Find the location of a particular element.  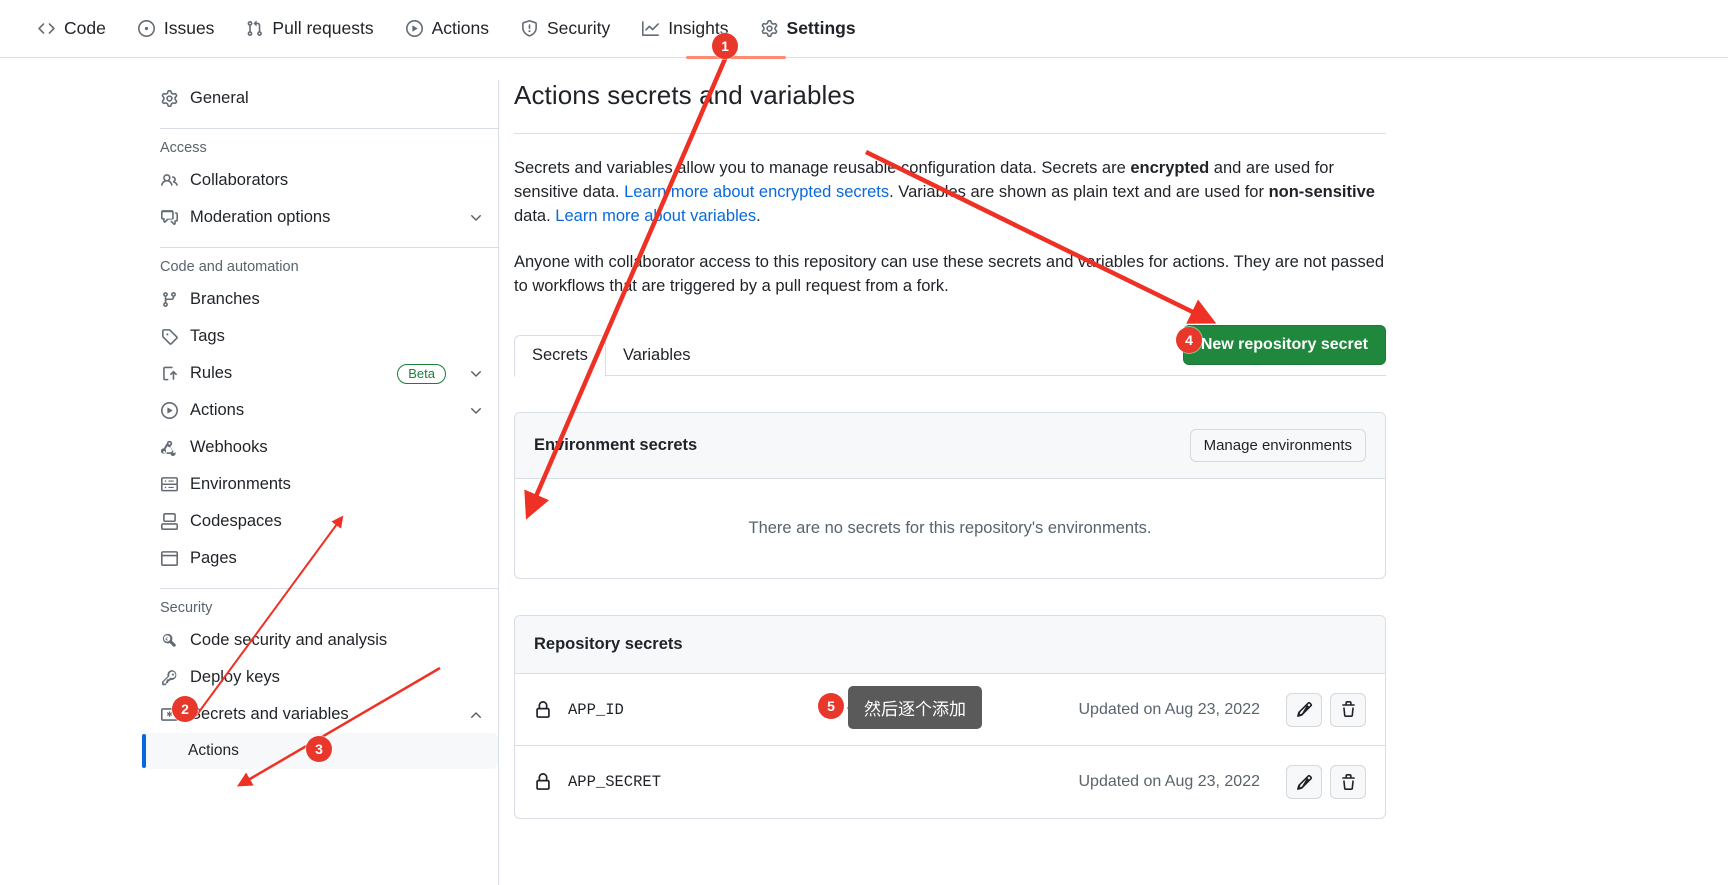

sidebar-item-label: General is located at coordinates (219, 98).